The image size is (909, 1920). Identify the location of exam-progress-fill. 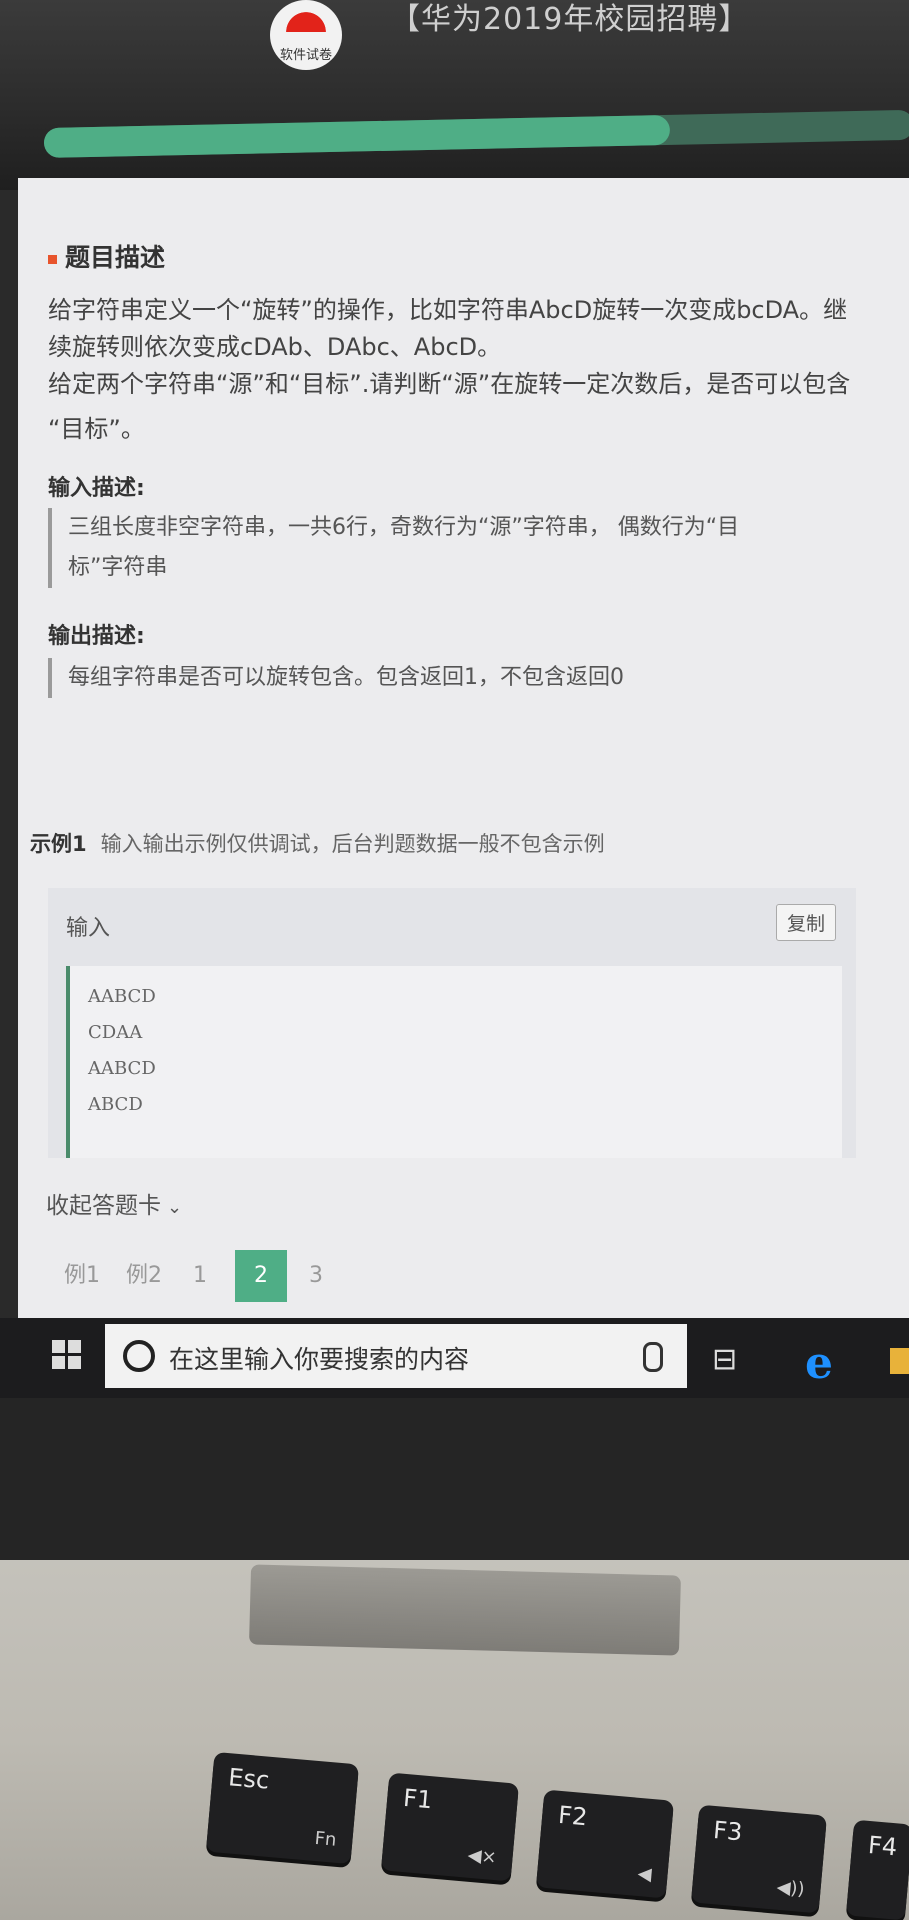
(357, 136).